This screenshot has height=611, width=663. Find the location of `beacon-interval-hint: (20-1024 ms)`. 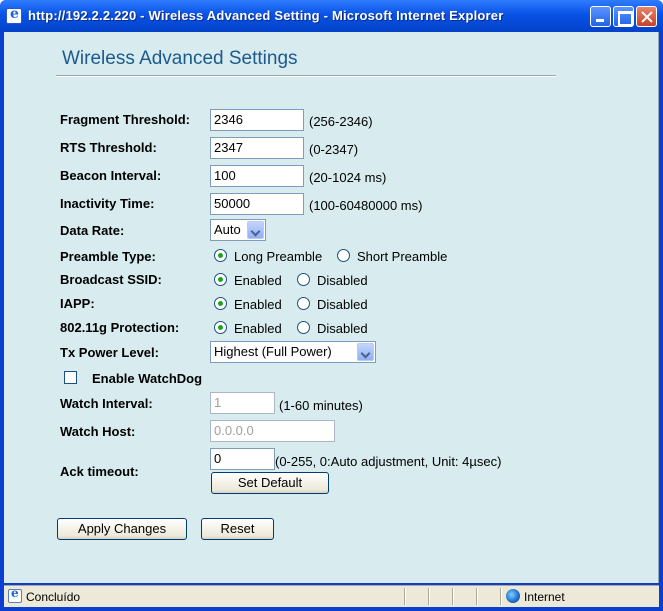

beacon-interval-hint: (20-1024 ms) is located at coordinates (348, 177).